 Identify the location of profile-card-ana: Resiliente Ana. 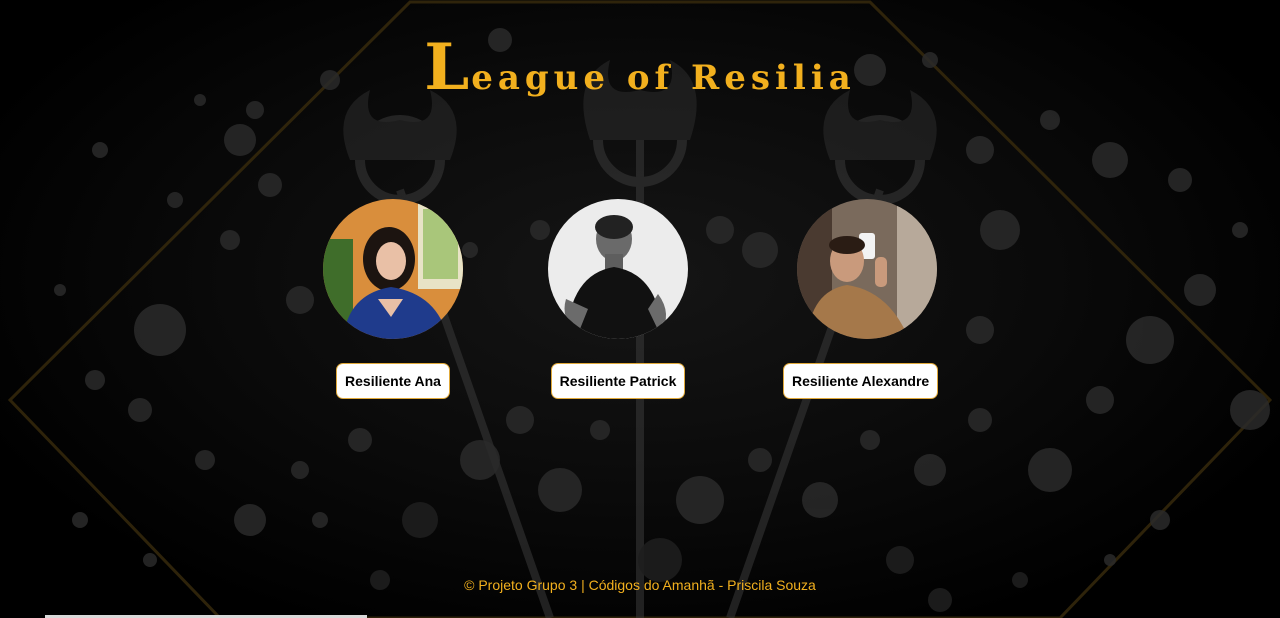
(393, 299).